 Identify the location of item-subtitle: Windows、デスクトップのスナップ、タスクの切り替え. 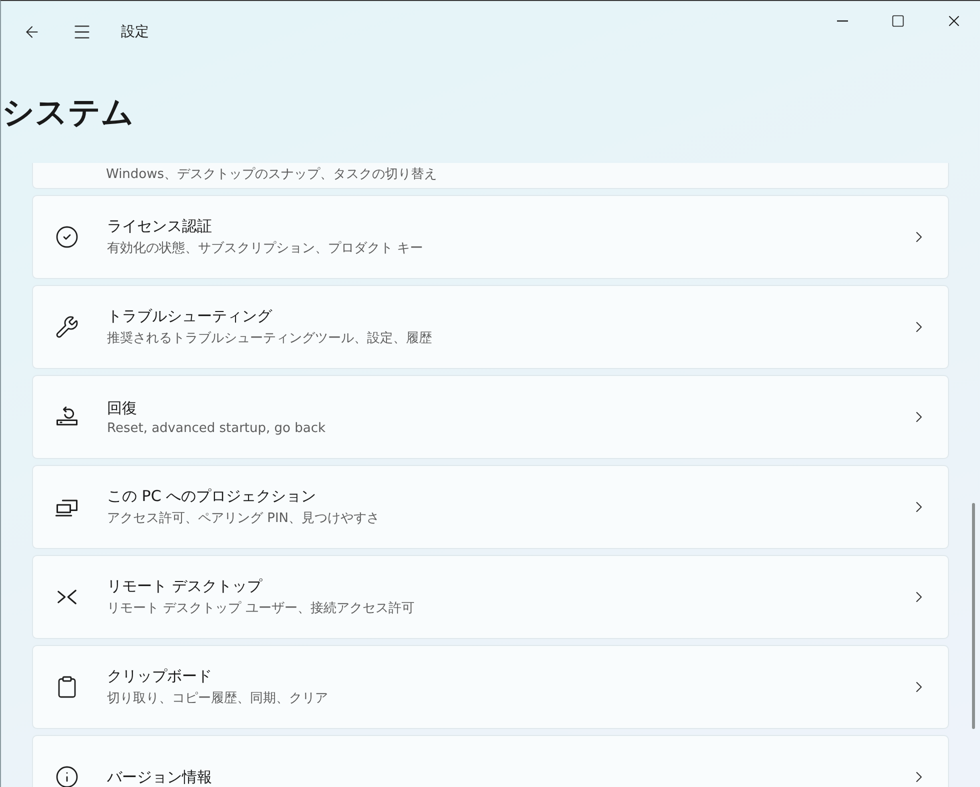
(272, 174).